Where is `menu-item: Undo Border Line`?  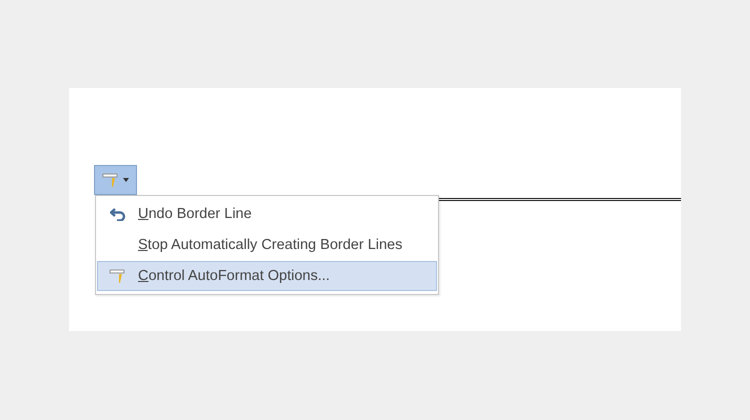 menu-item: Undo Border Line is located at coordinates (267, 214).